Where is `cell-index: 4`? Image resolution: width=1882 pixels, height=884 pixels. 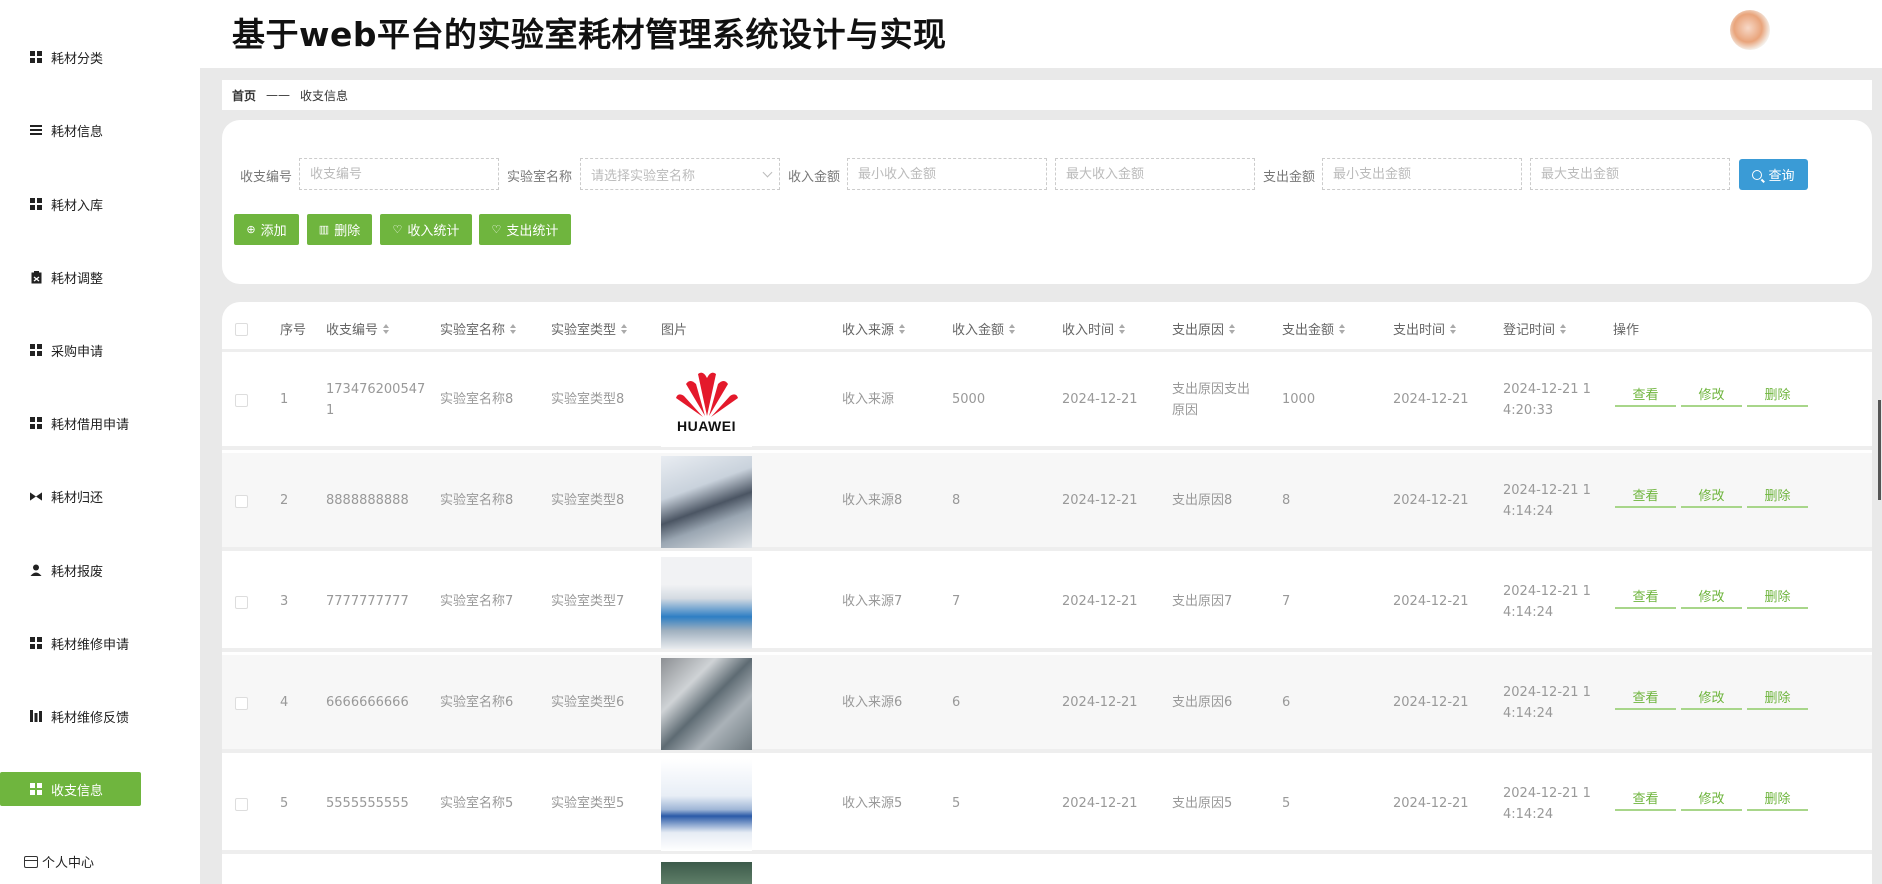
cell-index: 4 is located at coordinates (284, 702).